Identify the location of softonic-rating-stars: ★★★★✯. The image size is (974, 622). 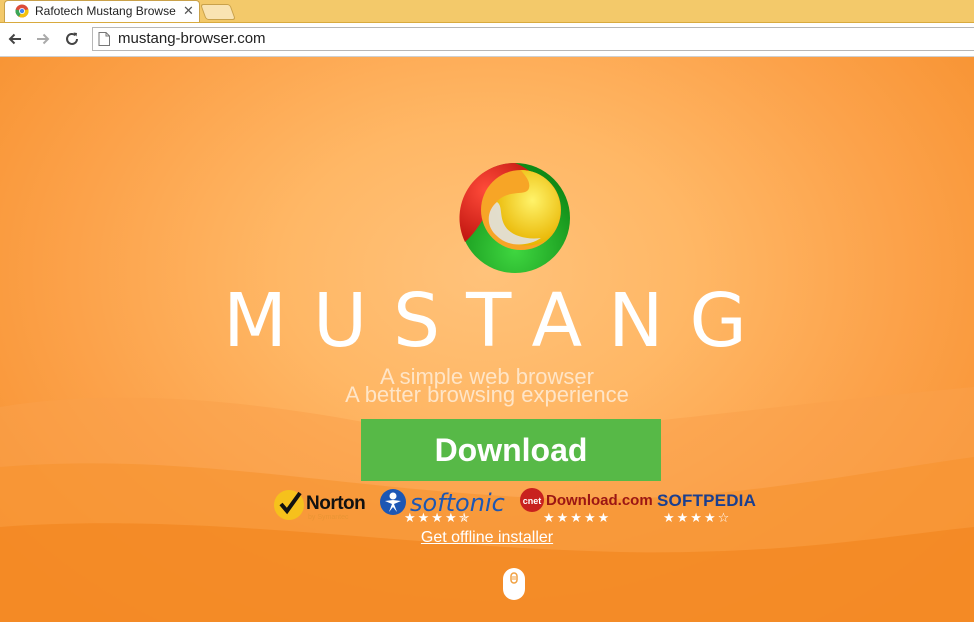
(438, 517).